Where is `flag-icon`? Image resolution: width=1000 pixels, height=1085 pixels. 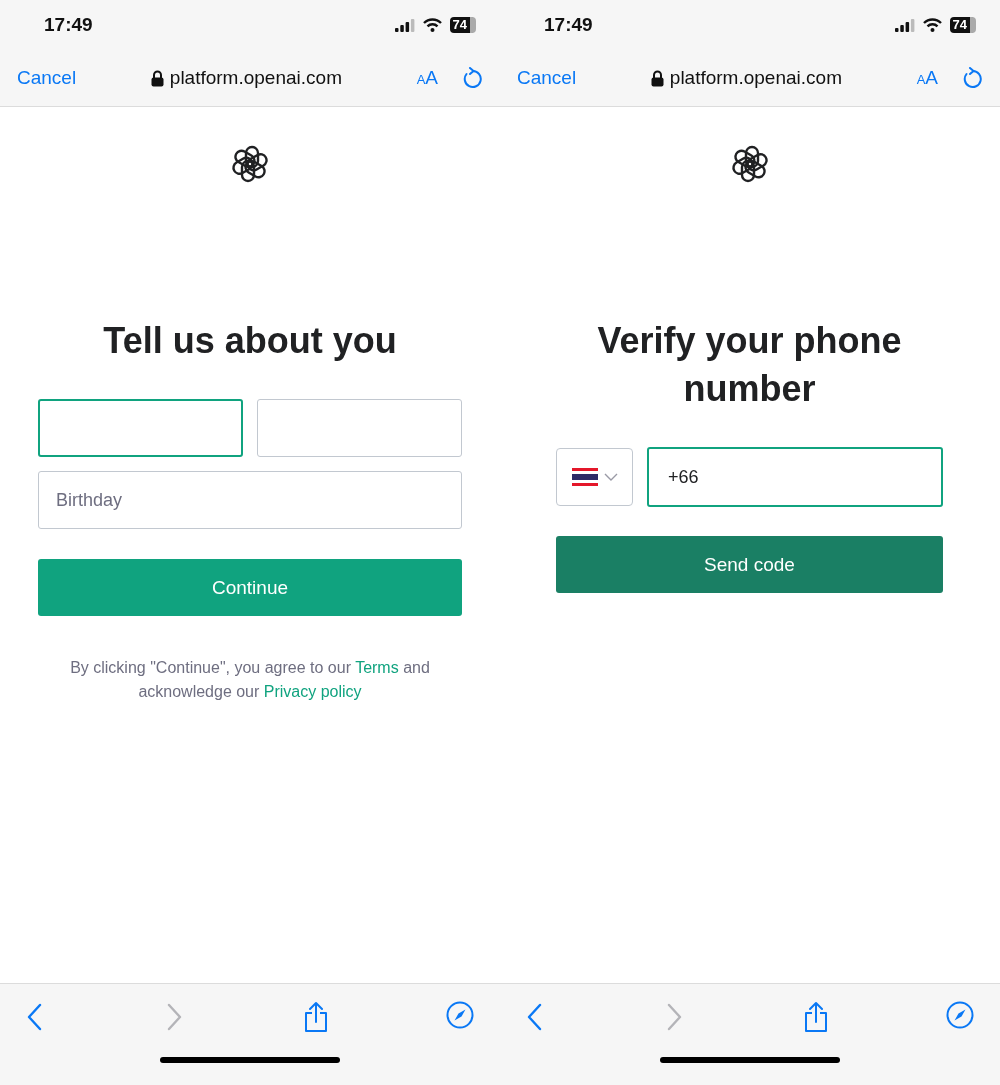
flag-icon is located at coordinates (584, 477).